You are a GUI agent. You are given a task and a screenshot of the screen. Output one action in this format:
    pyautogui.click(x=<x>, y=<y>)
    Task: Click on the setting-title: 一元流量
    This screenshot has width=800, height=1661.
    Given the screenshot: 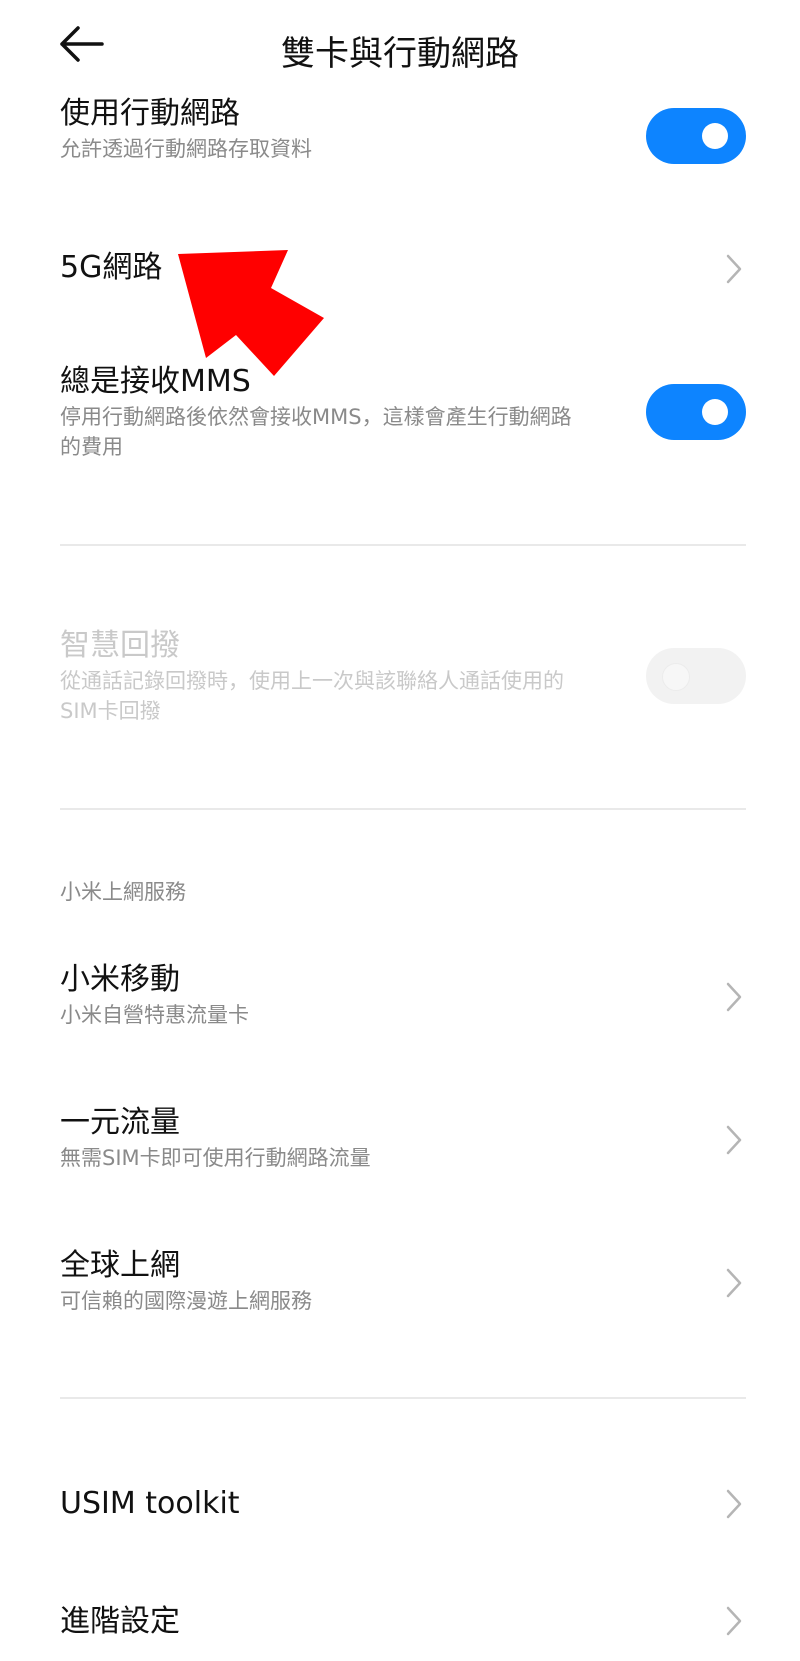 What is the action you would take?
    pyautogui.click(x=120, y=1122)
    